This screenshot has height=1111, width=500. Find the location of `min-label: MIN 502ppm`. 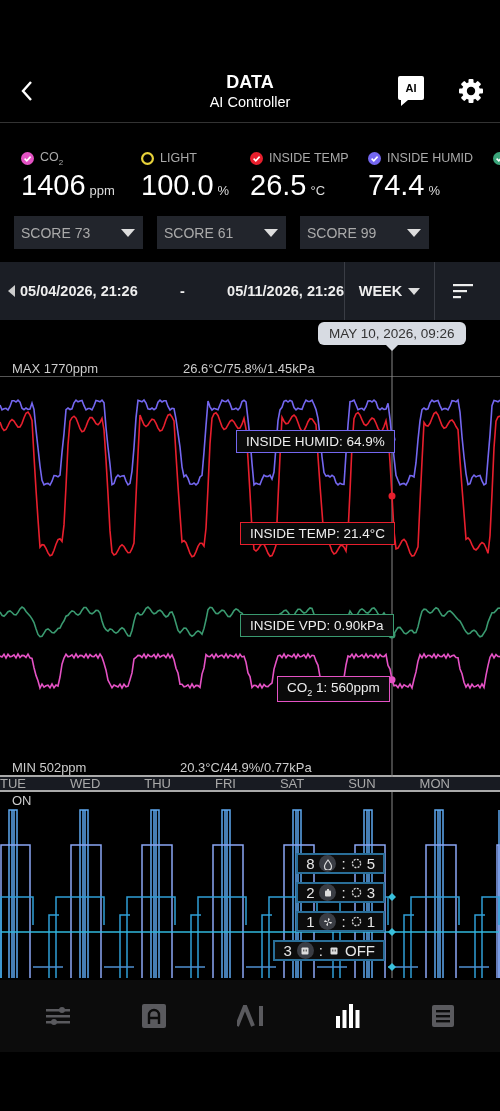

min-label: MIN 502ppm is located at coordinates (49, 767).